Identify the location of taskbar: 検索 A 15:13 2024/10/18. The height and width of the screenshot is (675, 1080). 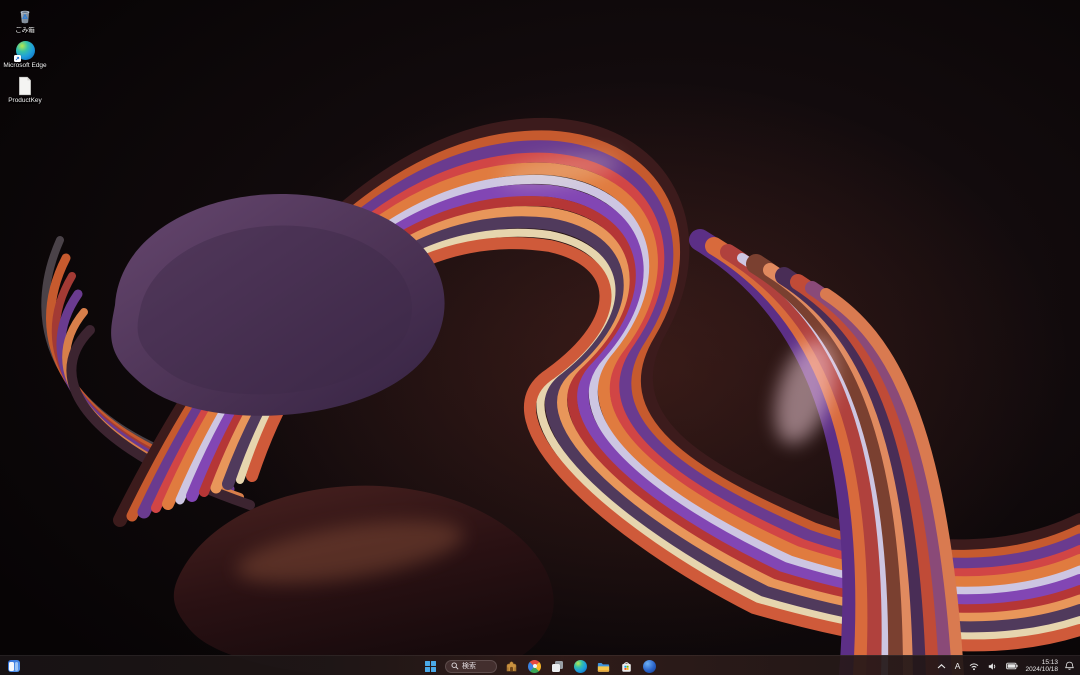
(540, 665).